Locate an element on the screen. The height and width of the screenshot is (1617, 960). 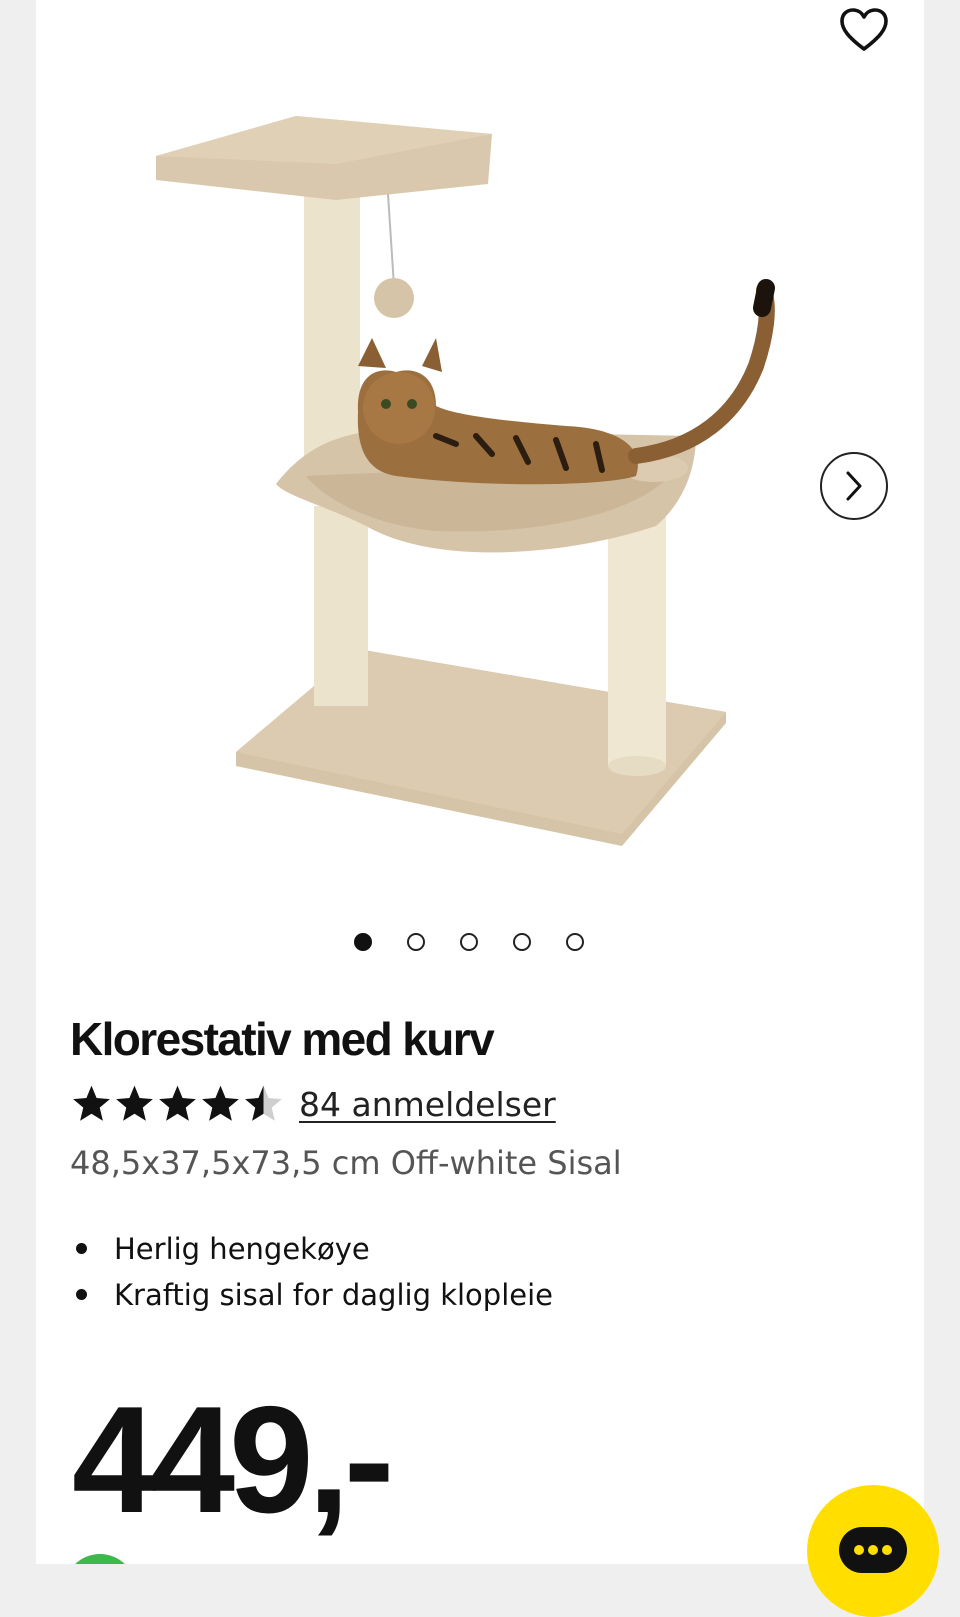
favorite-button is located at coordinates (864, 30).